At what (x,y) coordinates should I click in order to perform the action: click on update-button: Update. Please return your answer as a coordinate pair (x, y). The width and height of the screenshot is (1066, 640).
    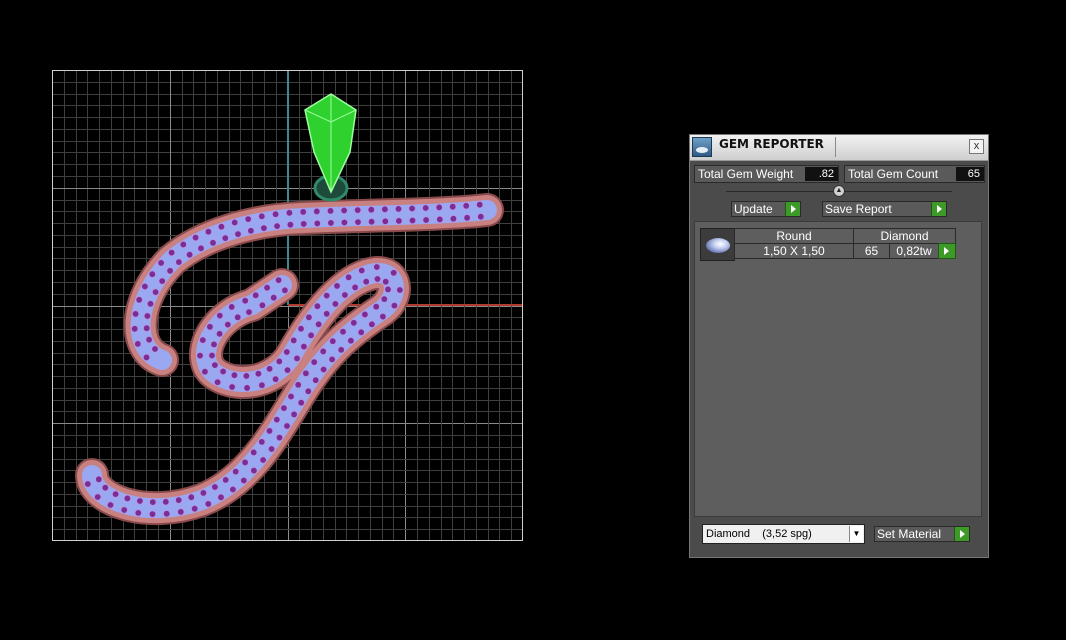
    Looking at the image, I should click on (766, 209).